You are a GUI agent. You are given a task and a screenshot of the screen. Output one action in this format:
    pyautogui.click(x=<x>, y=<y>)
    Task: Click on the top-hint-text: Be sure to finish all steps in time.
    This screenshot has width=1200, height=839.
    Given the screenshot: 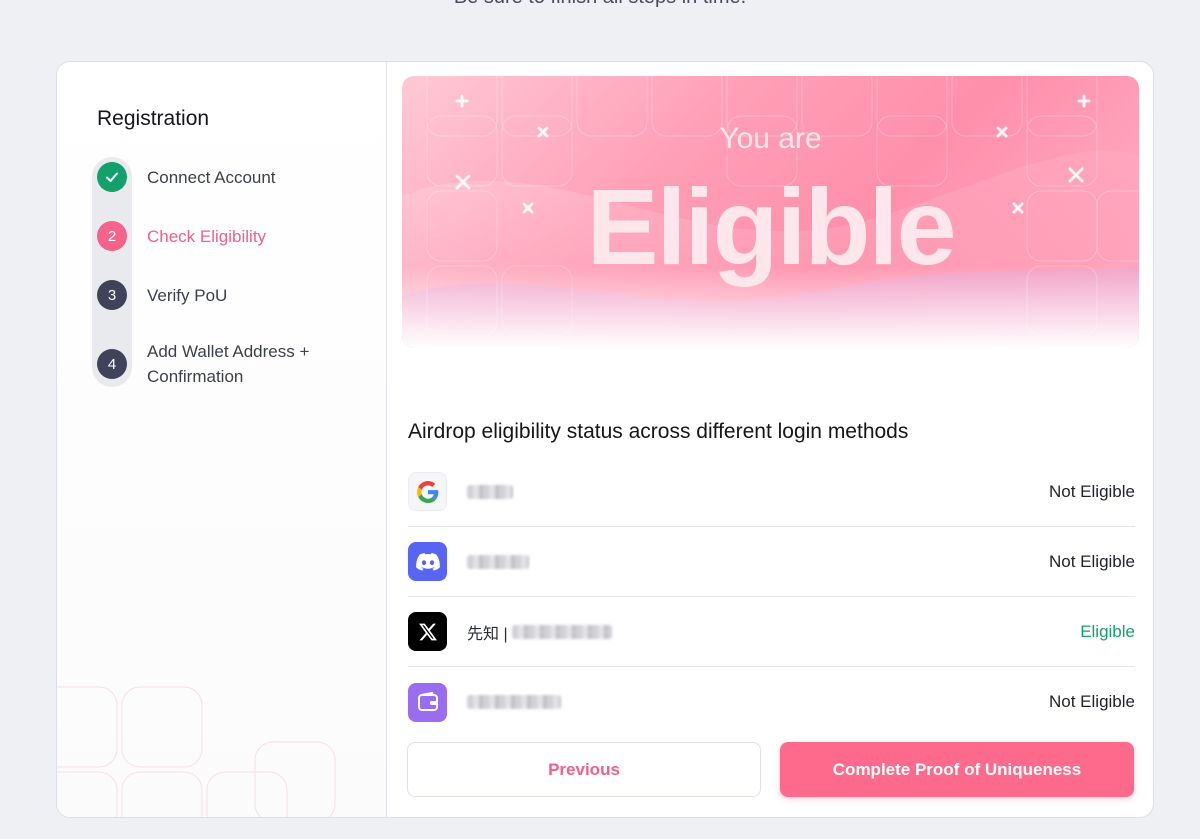 What is the action you would take?
    pyautogui.click(x=600, y=4)
    